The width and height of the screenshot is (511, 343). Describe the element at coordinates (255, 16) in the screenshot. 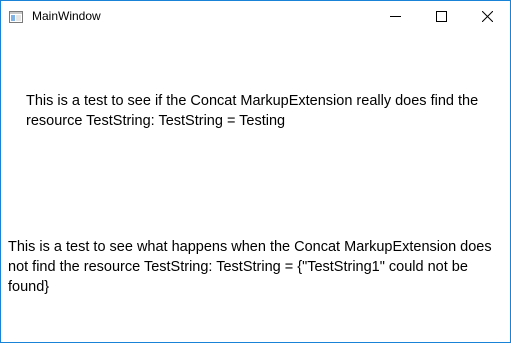

I see `title-bar: MainWindow` at that location.